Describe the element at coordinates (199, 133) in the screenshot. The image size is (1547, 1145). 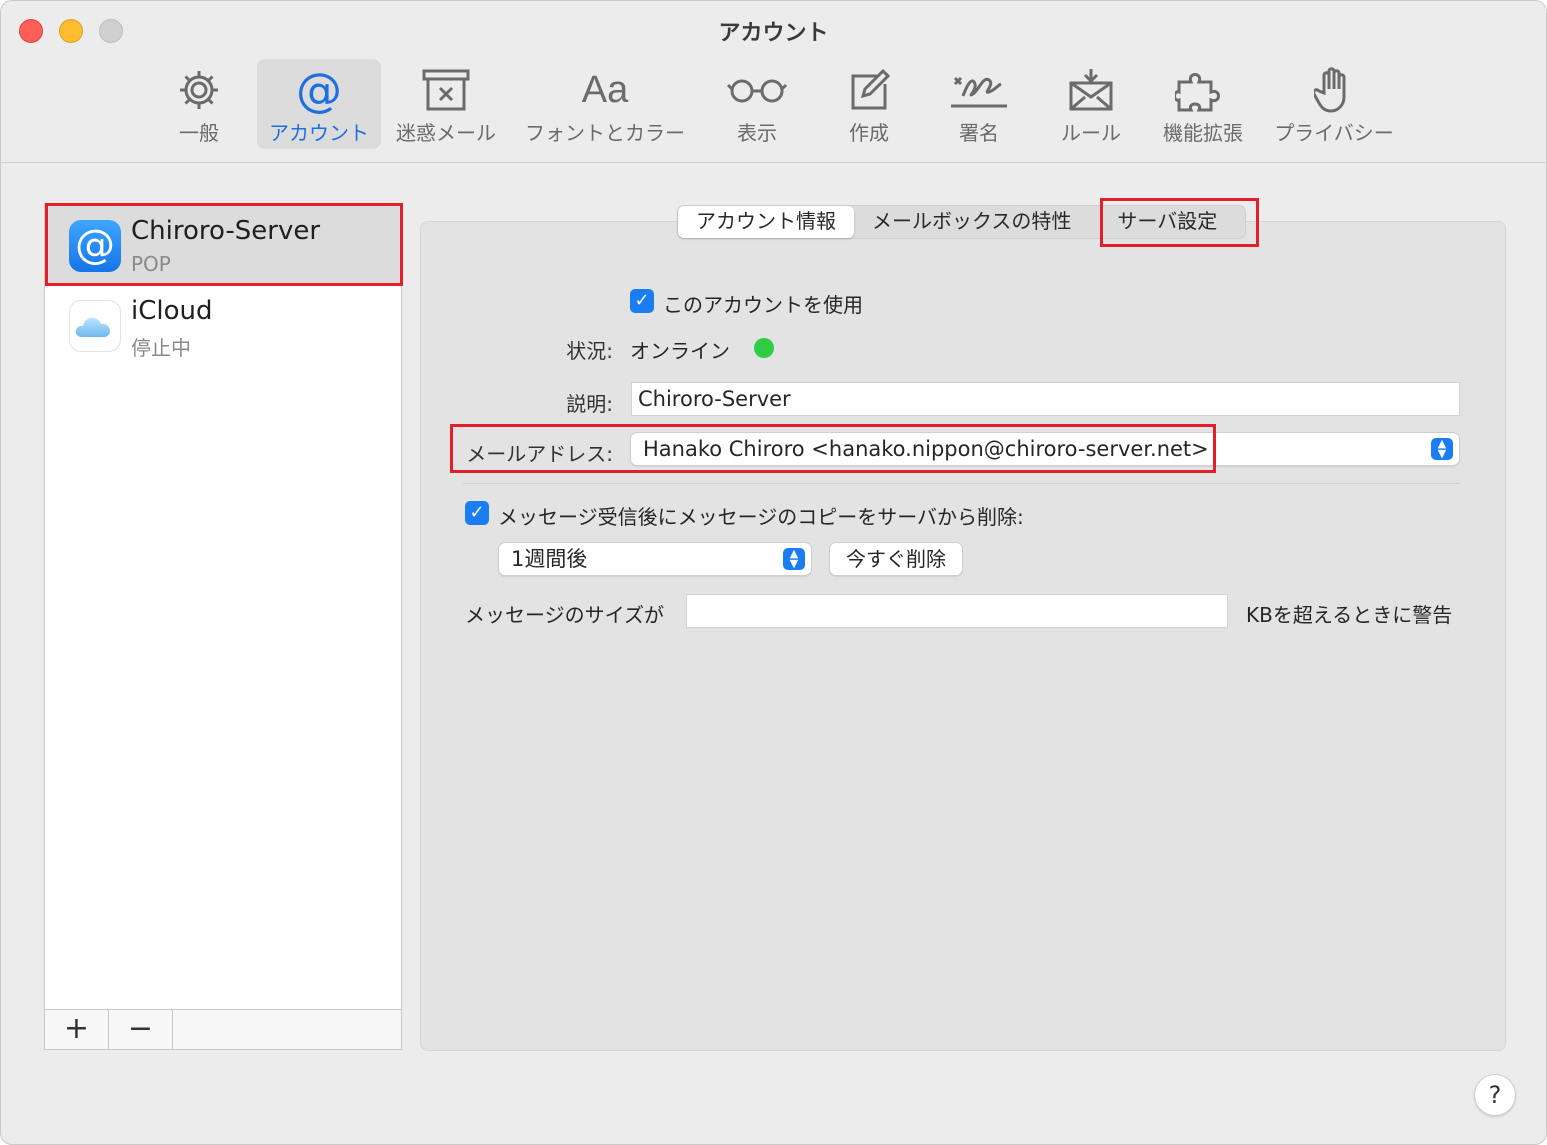
I see `toolbar-label: 一般` at that location.